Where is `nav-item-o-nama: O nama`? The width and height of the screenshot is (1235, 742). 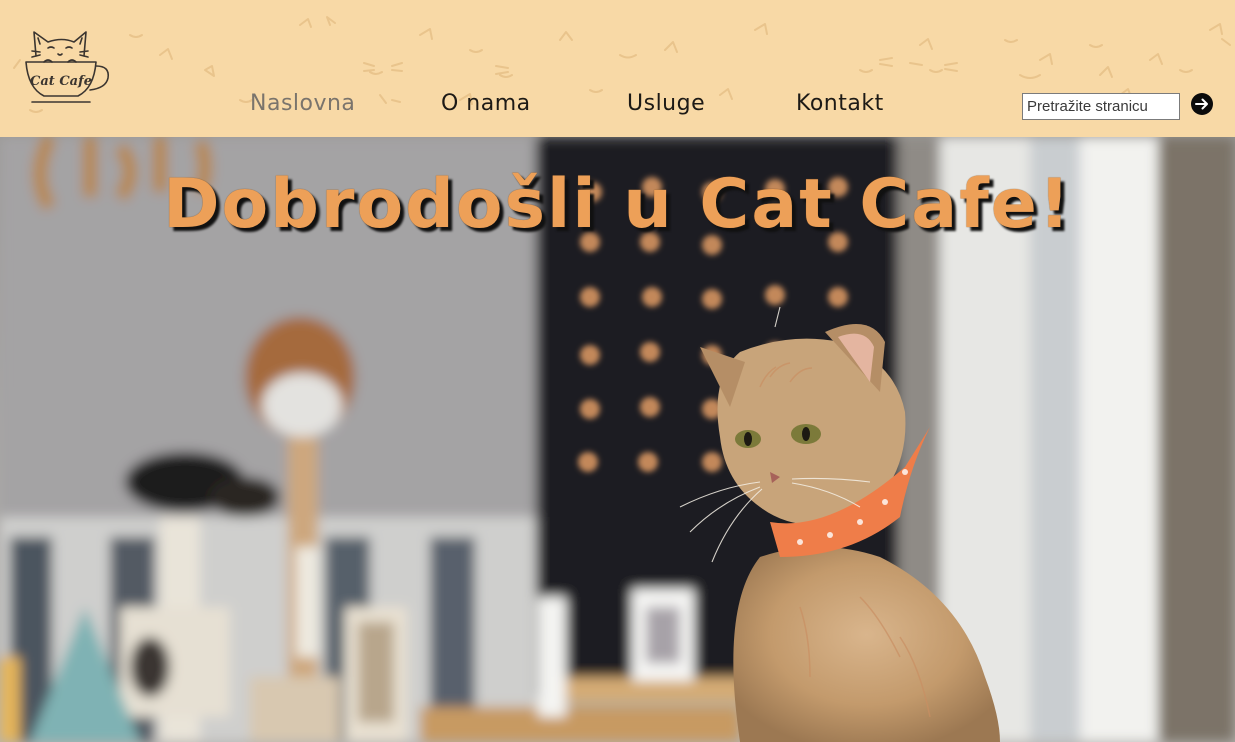
nav-item-o-nama: O nama is located at coordinates (486, 104).